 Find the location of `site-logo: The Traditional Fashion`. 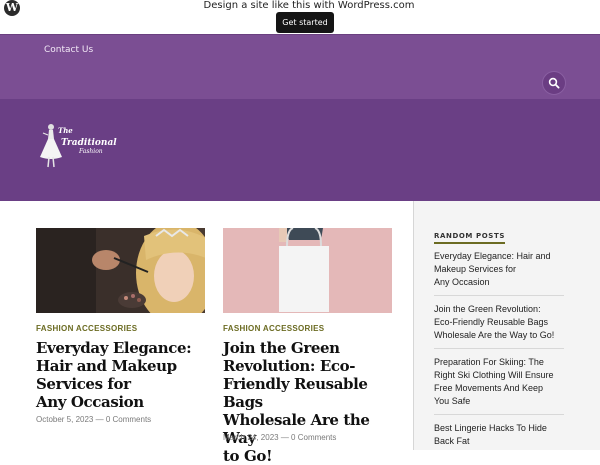

site-logo: The Traditional Fashion is located at coordinates (79, 145).